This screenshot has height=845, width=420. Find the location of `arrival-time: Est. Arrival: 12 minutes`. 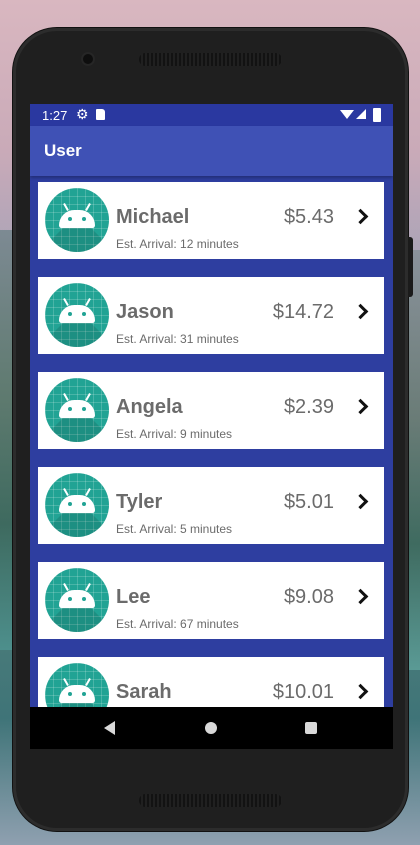

arrival-time: Est. Arrival: 12 minutes is located at coordinates (177, 244).